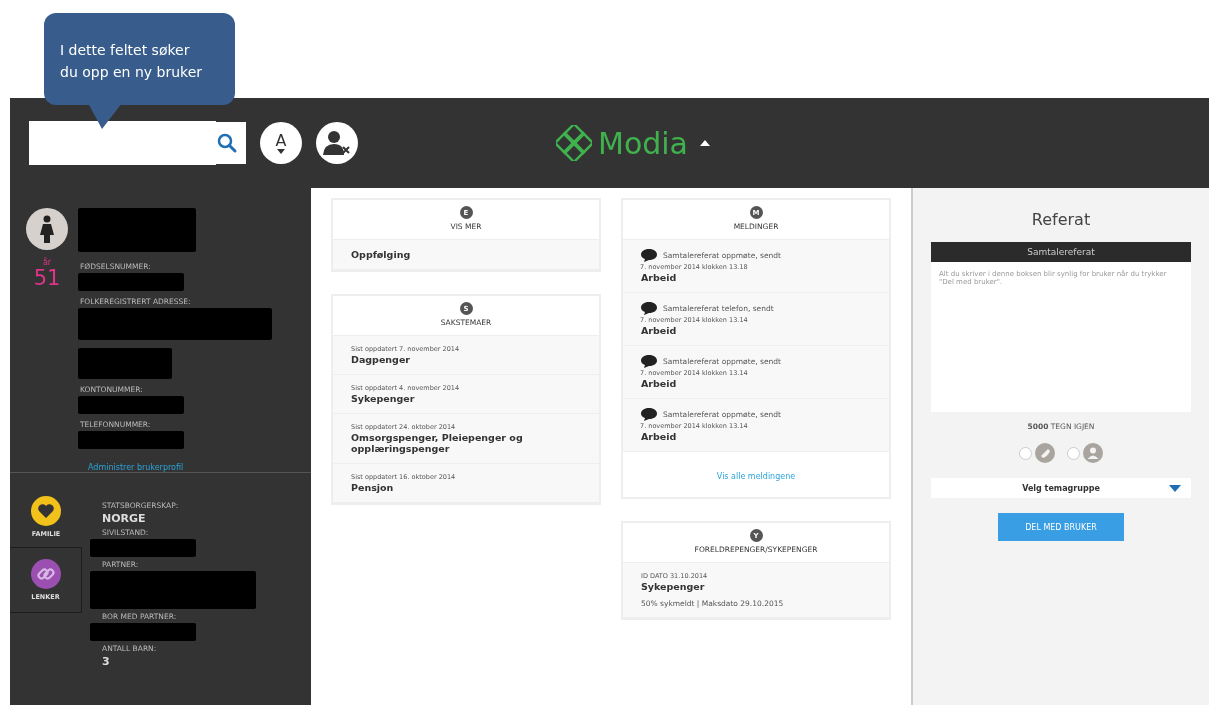  What do you see at coordinates (1175, 488) in the screenshot?
I see `dropdown-caret-icon` at bounding box center [1175, 488].